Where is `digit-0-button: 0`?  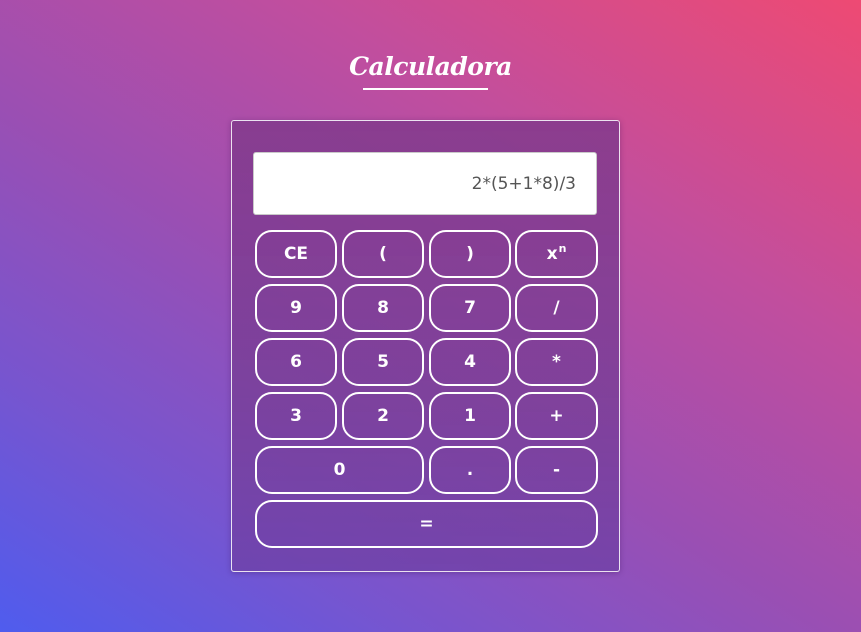 digit-0-button: 0 is located at coordinates (339, 470).